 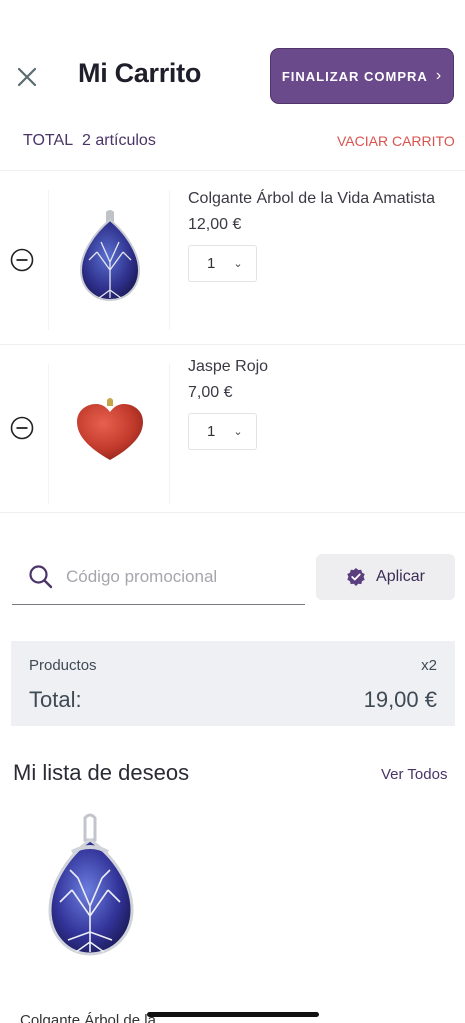 What do you see at coordinates (55, 699) in the screenshot?
I see `total-label: Total:` at bounding box center [55, 699].